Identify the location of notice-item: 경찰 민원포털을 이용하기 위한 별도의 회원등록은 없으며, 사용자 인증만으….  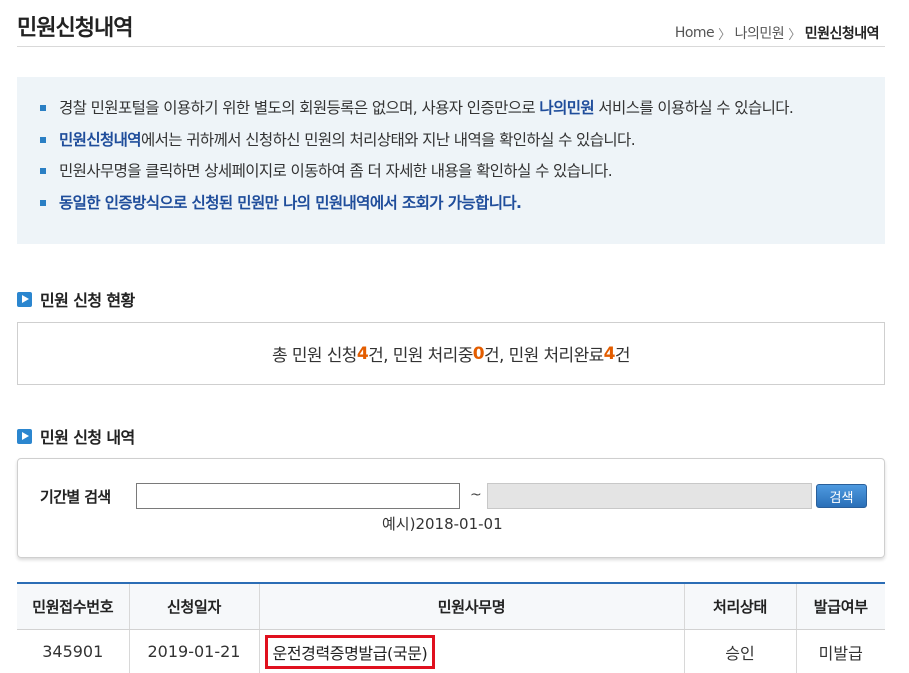
(452, 108).